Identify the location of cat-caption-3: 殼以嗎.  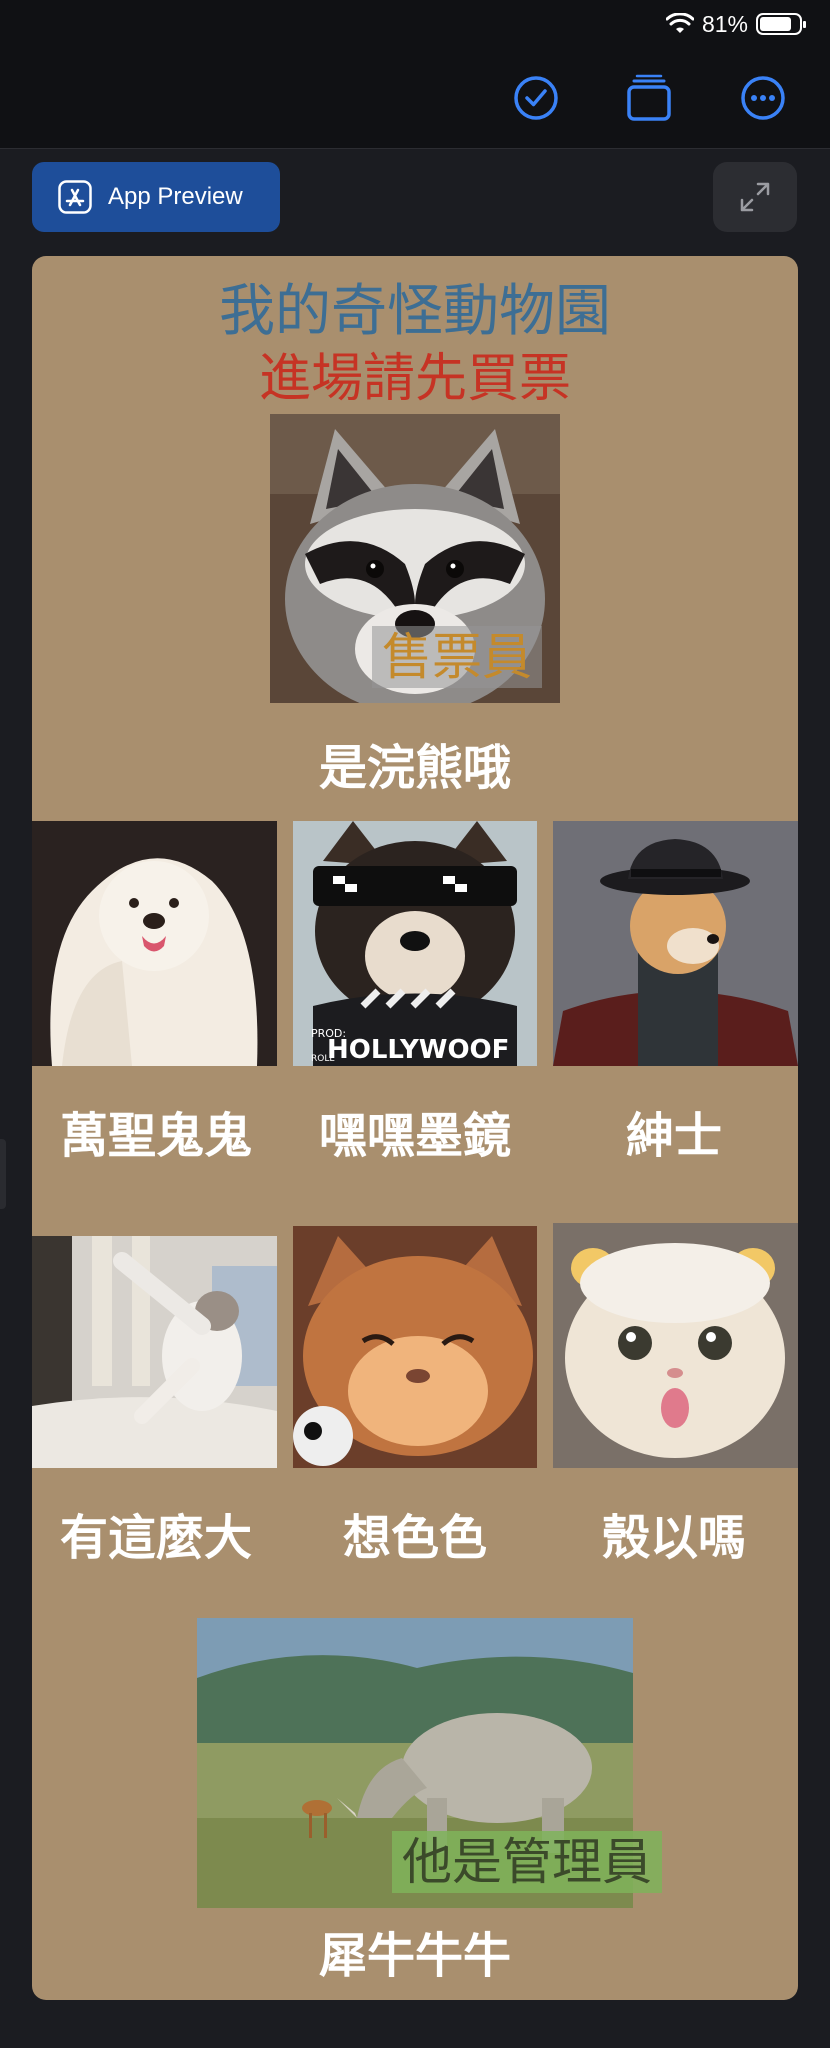
(673, 1538).